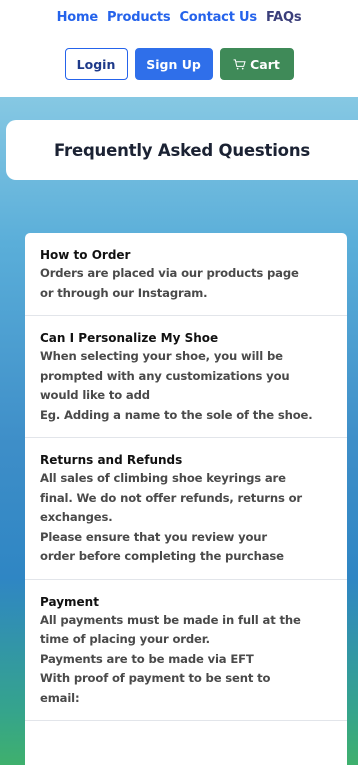 This screenshot has width=358, height=765. I want to click on cart-button: Cart, so click(256, 64).